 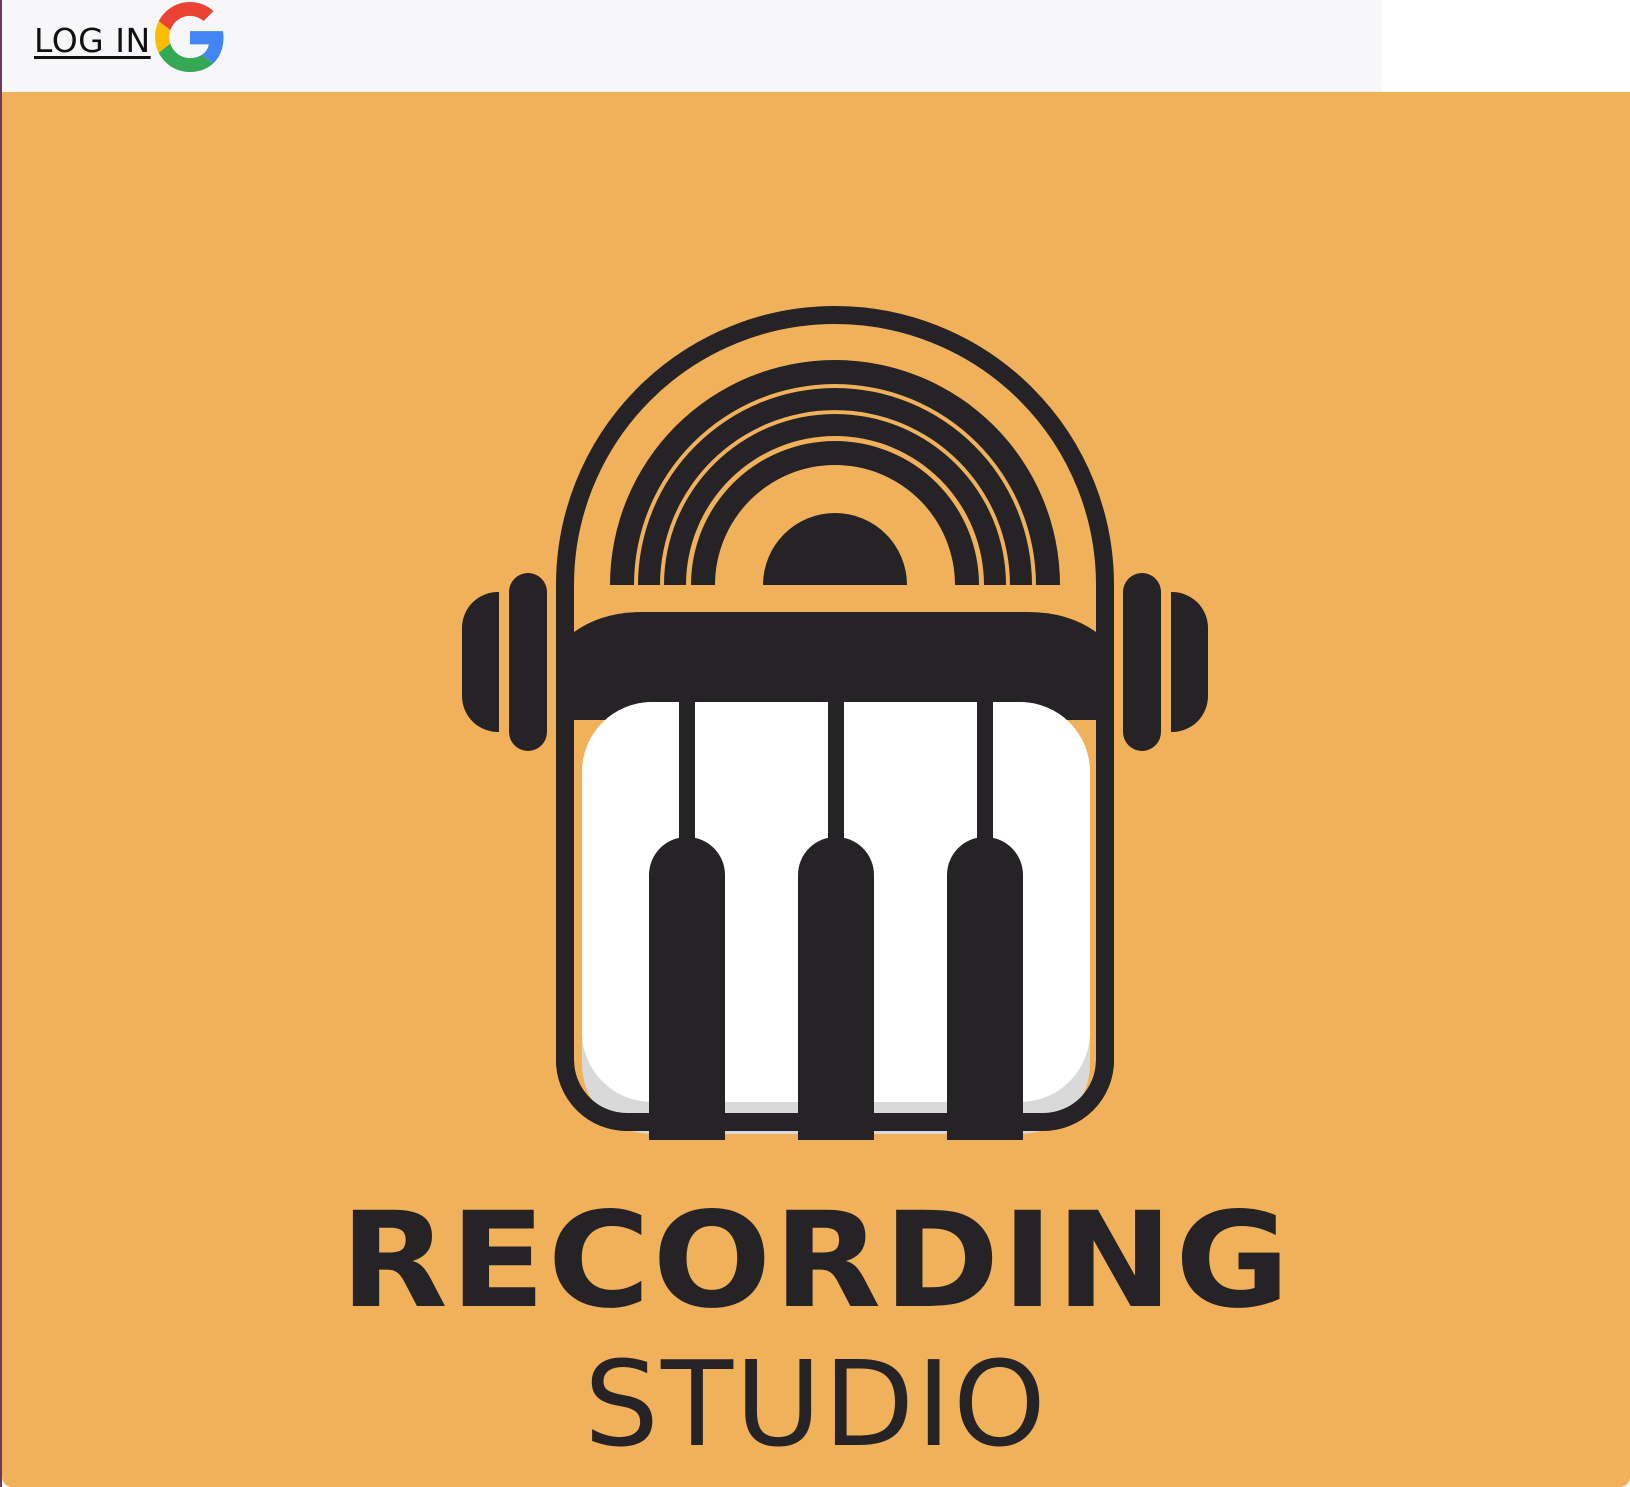 I want to click on top-bar: LOG IN, so click(x=692, y=46).